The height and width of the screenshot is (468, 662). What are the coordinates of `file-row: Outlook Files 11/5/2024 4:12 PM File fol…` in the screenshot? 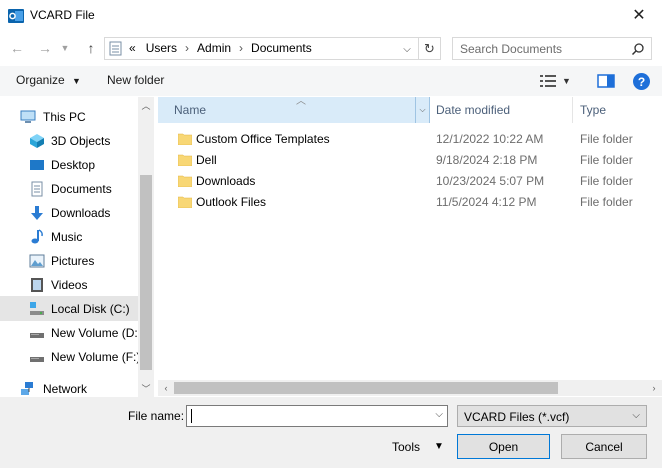 It's located at (410, 201).